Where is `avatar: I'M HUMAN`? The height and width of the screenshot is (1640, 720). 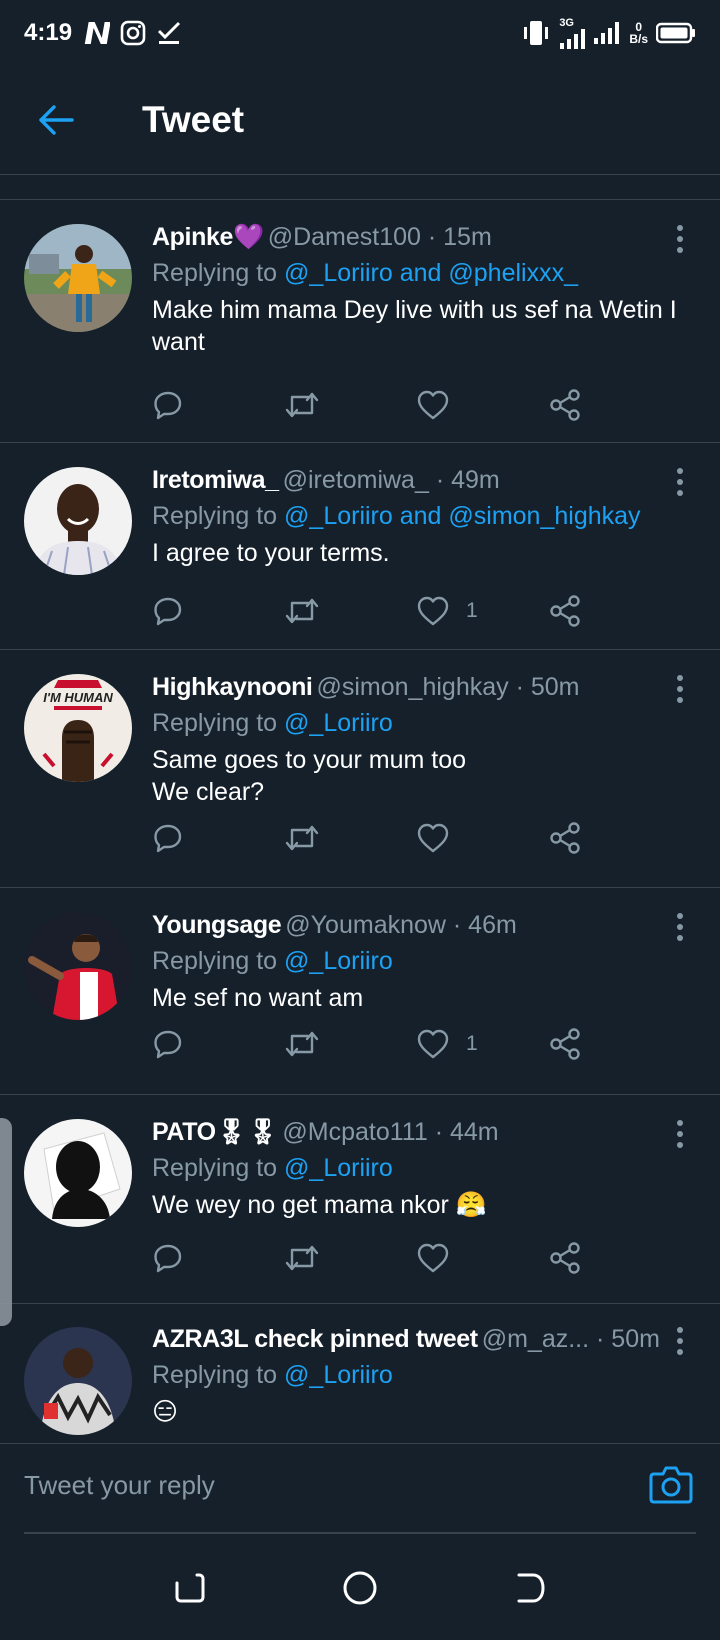 avatar: I'M HUMAN is located at coordinates (78, 728).